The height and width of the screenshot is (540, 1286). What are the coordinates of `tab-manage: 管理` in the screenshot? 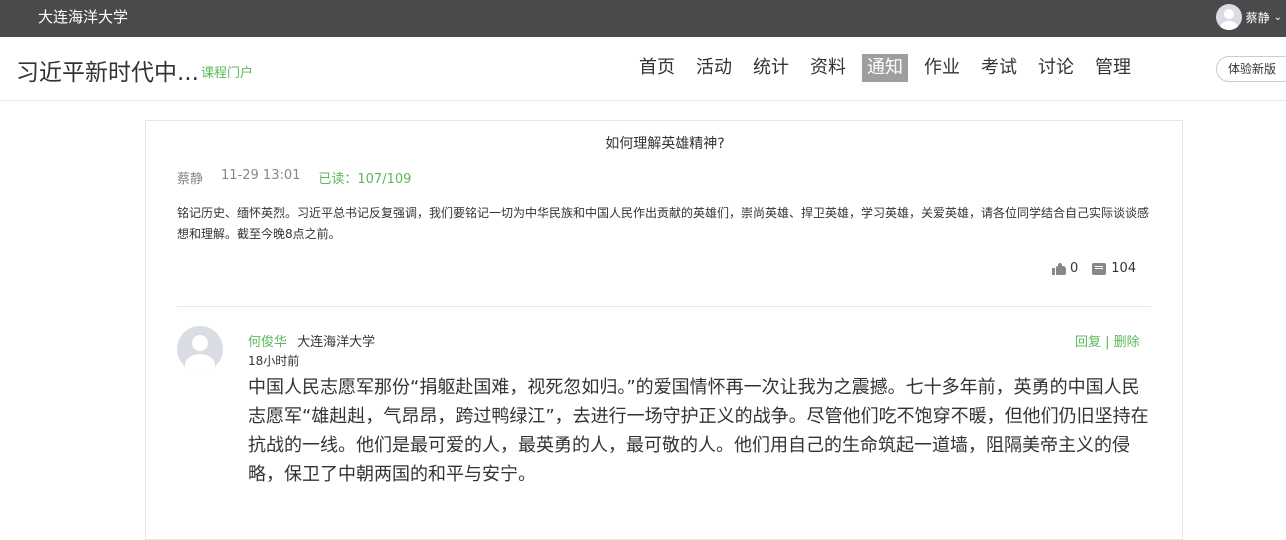 It's located at (1113, 68).